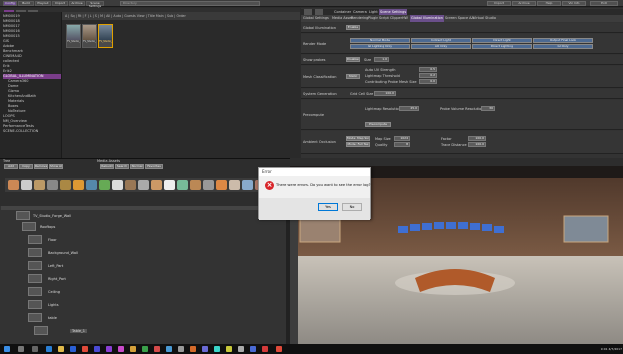  Describe the element at coordinates (35, 349) in the screenshot. I see `task-view-icon` at that location.